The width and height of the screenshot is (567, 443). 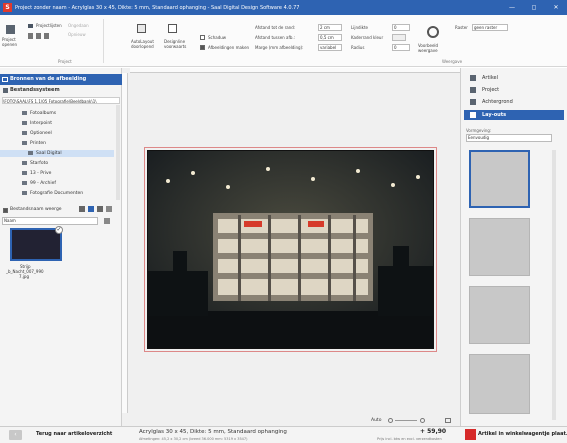 I want to click on list-view-icon, so click(x=109, y=209).